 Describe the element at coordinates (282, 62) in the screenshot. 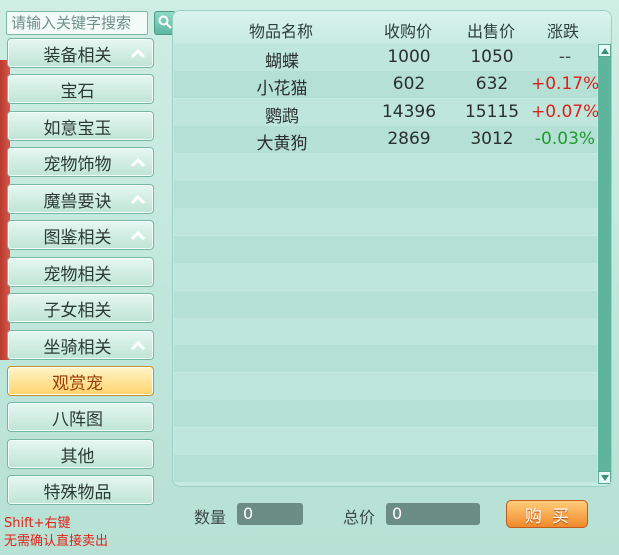

I see `cell-name: 蝴蝶` at that location.